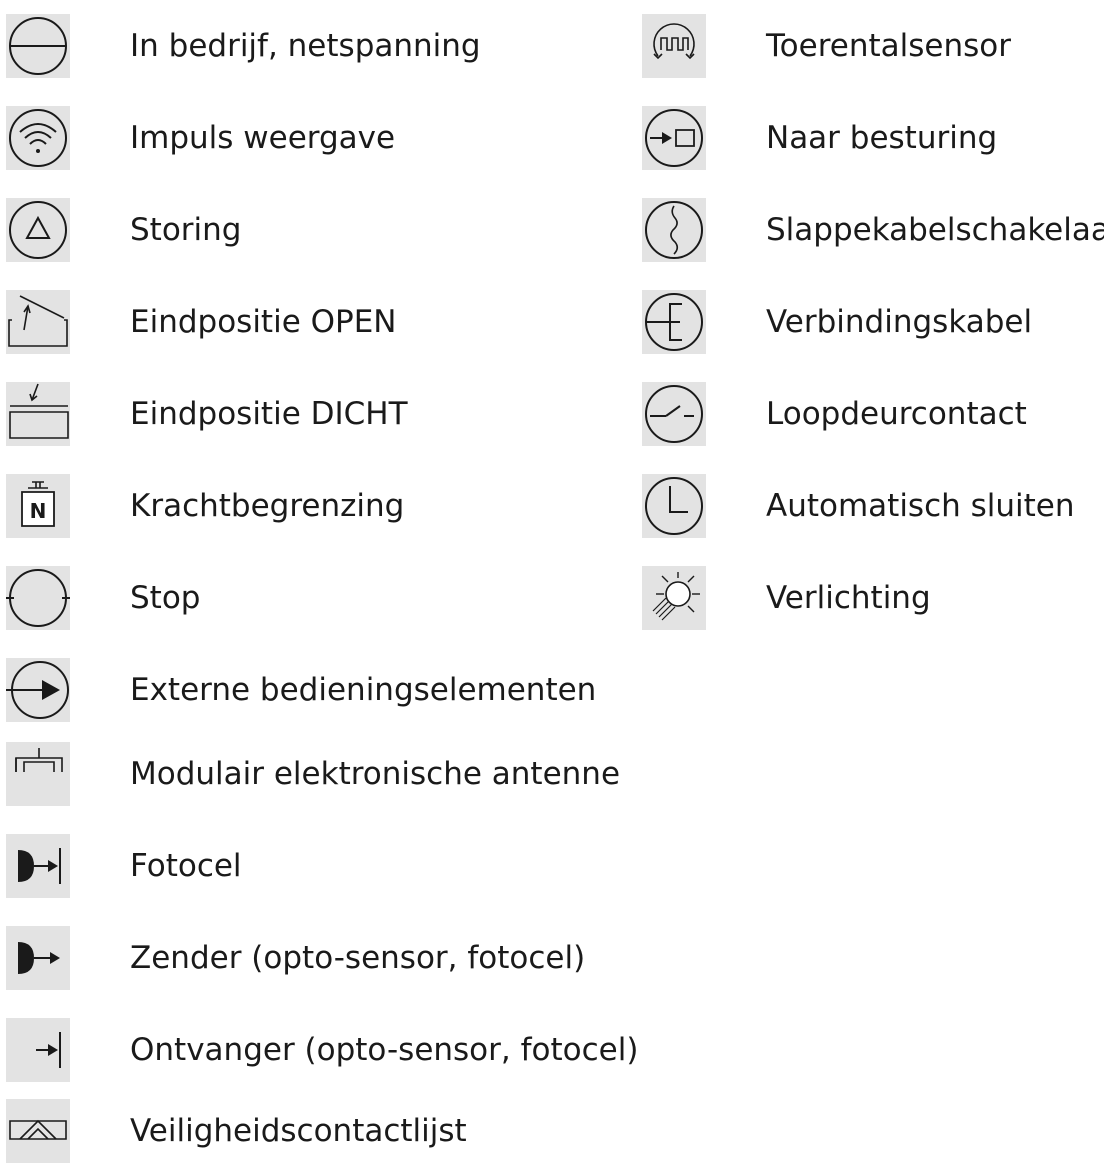 The height and width of the screenshot is (1163, 1104). What do you see at coordinates (186, 866) in the screenshot?
I see `legend-label: Fotocel` at bounding box center [186, 866].